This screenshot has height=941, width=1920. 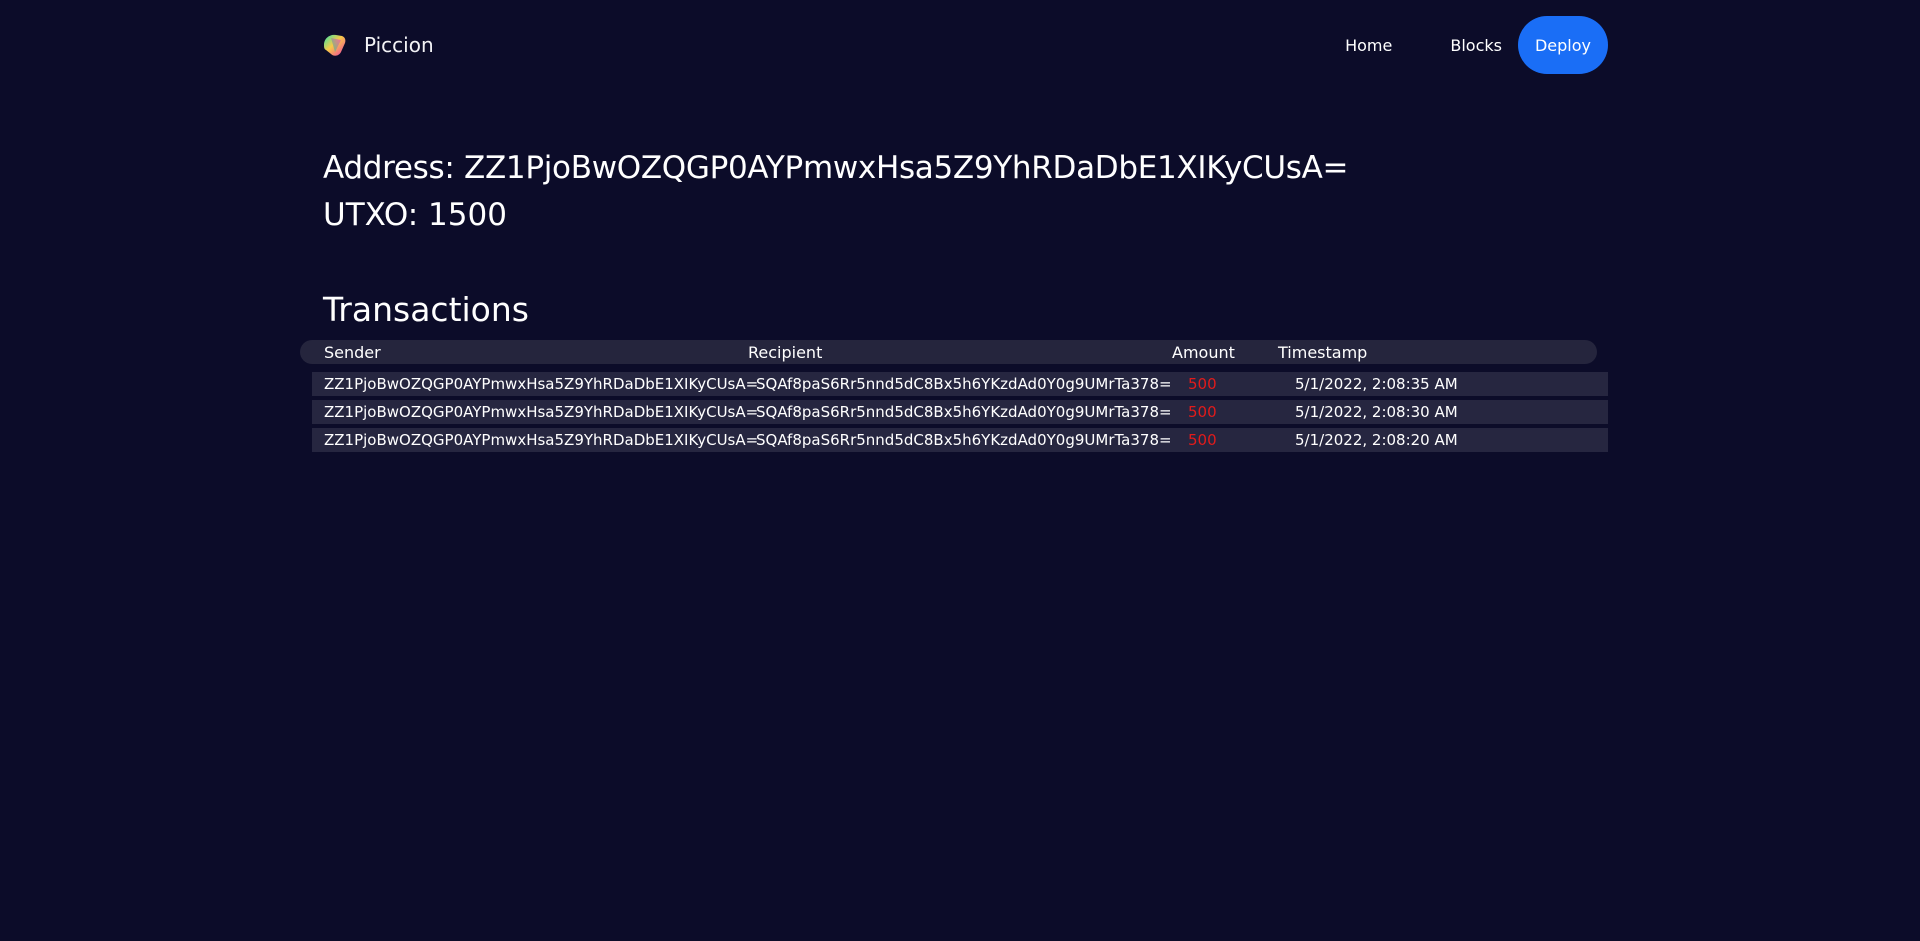 I want to click on nav-link-blocks: Blocks, so click(x=1476, y=45).